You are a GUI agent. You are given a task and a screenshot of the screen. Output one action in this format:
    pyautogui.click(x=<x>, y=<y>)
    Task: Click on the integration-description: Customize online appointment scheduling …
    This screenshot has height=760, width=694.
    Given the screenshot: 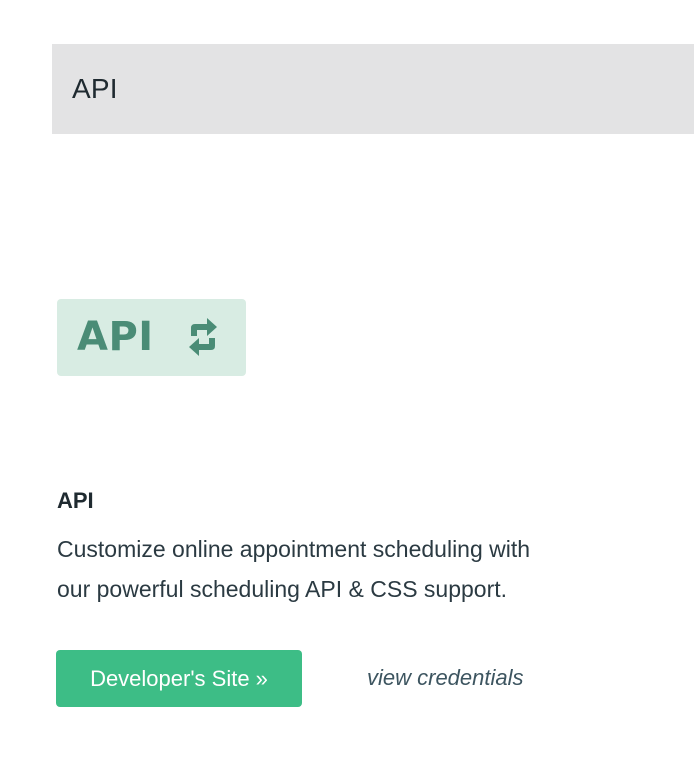 What is the action you would take?
    pyautogui.click(x=357, y=569)
    